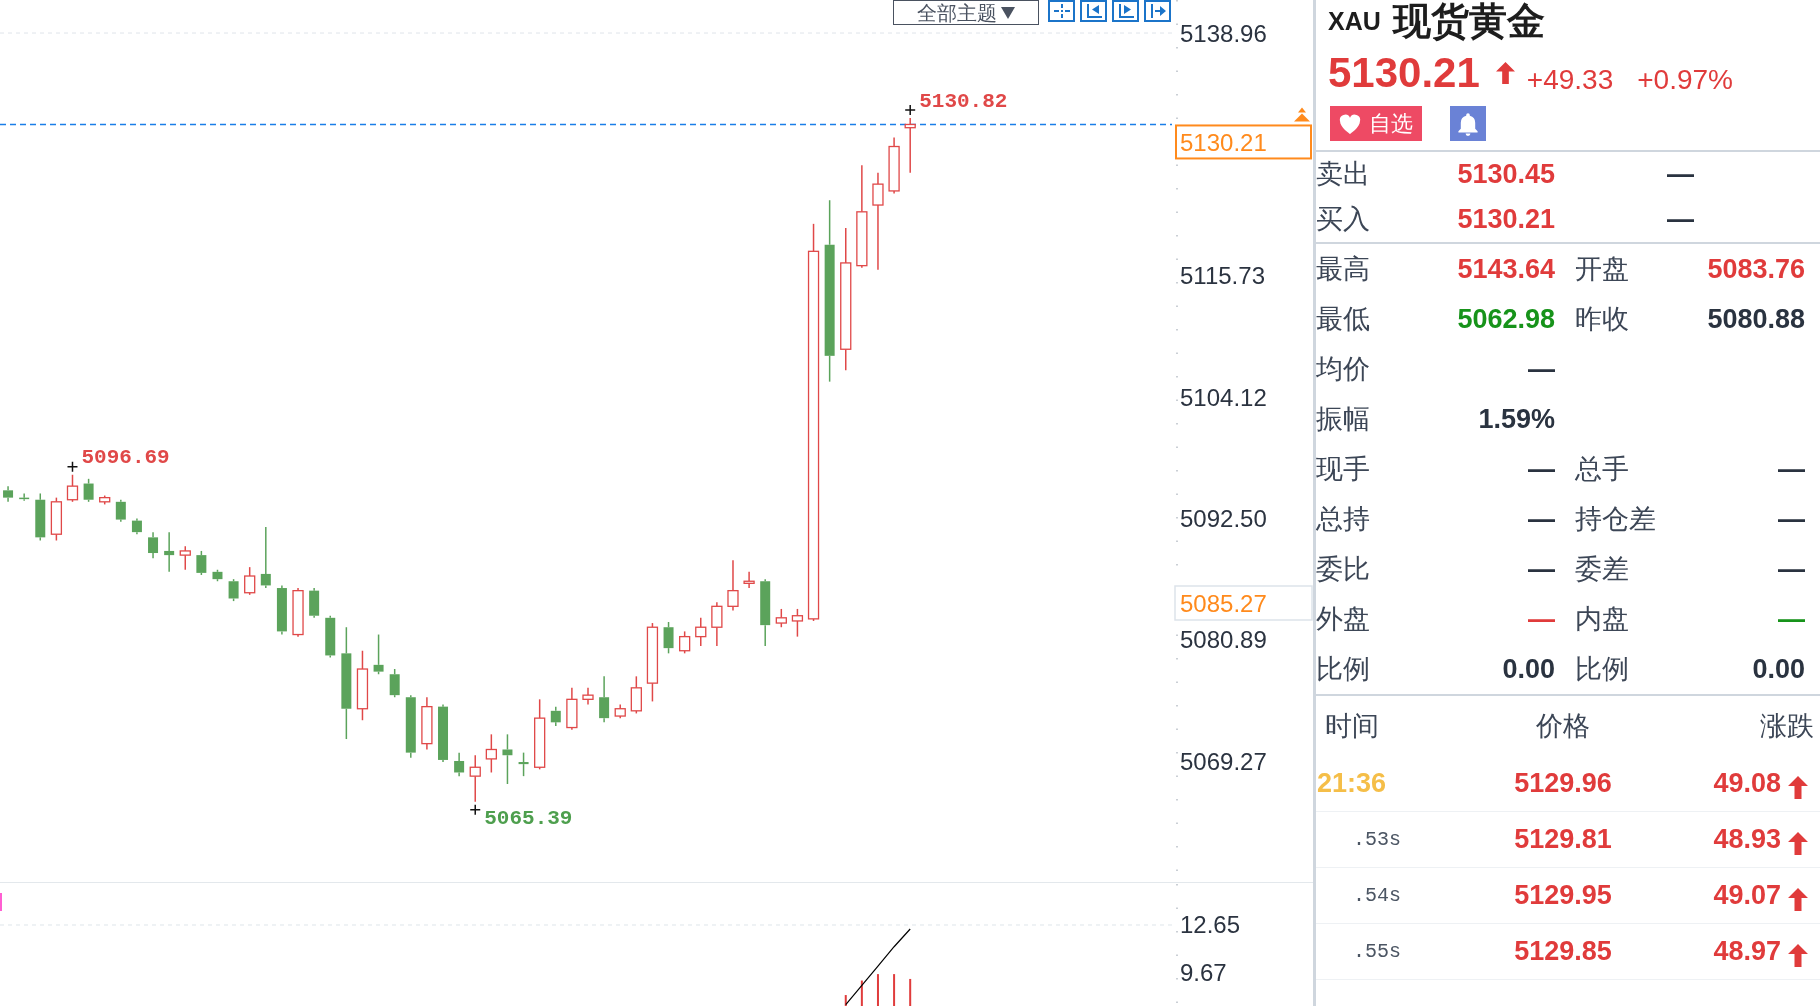  I want to click on stat-label: 总持, so click(1343, 519).